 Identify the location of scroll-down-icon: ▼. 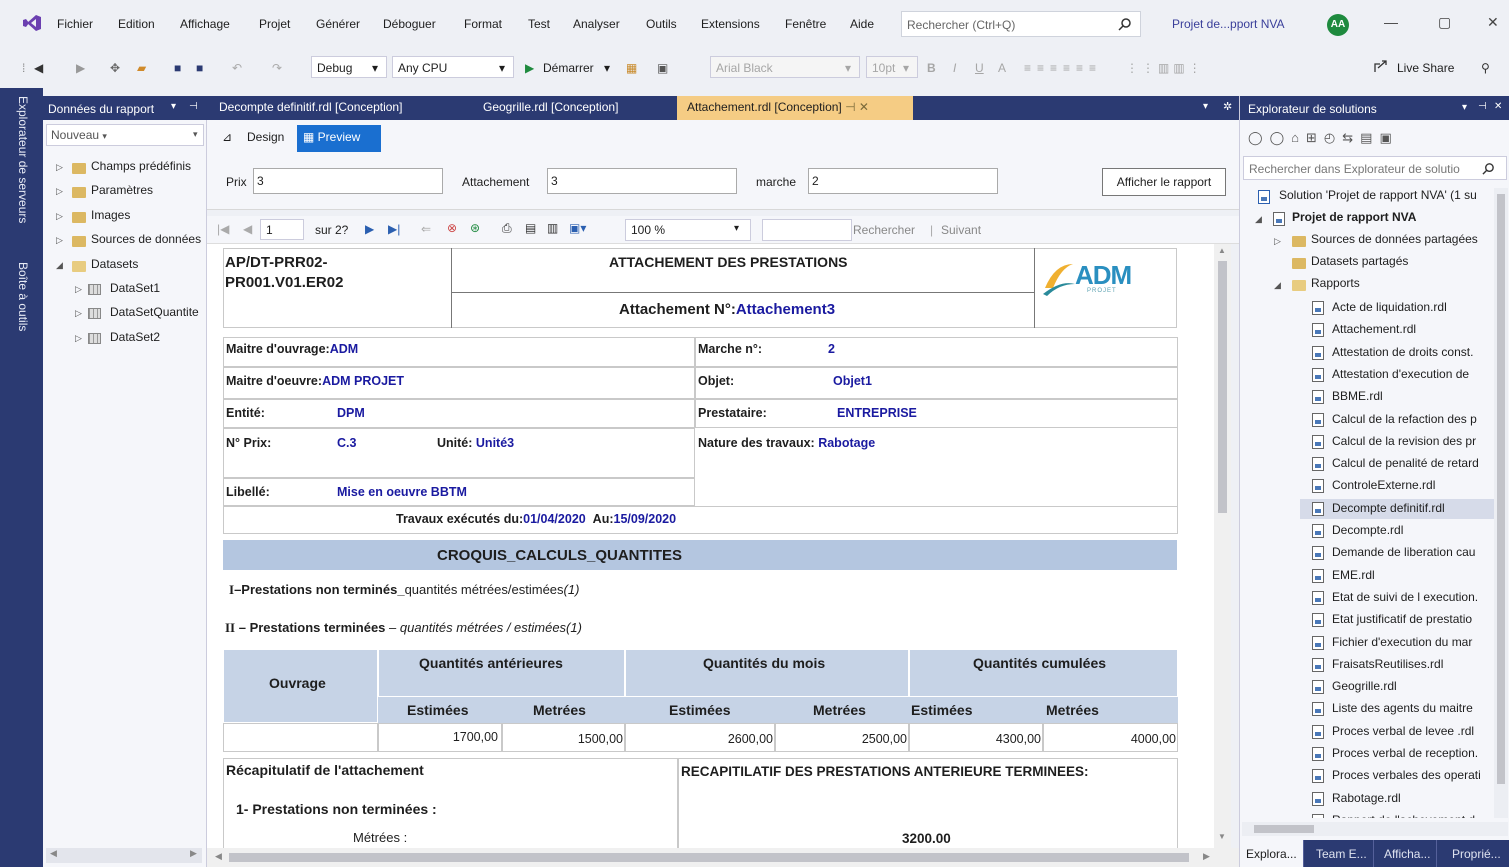
(1222, 836).